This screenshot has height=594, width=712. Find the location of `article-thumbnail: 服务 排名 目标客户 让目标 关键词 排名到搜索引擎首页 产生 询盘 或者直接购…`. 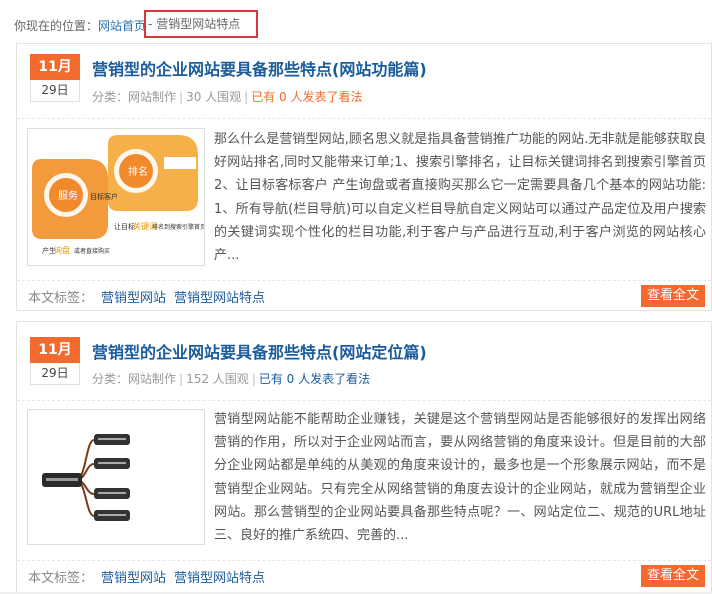

article-thumbnail: 服务 排名 目标客户 让目标 关键词 排名到搜索引擎首页 产生 询盘 或者直接购… is located at coordinates (116, 197).